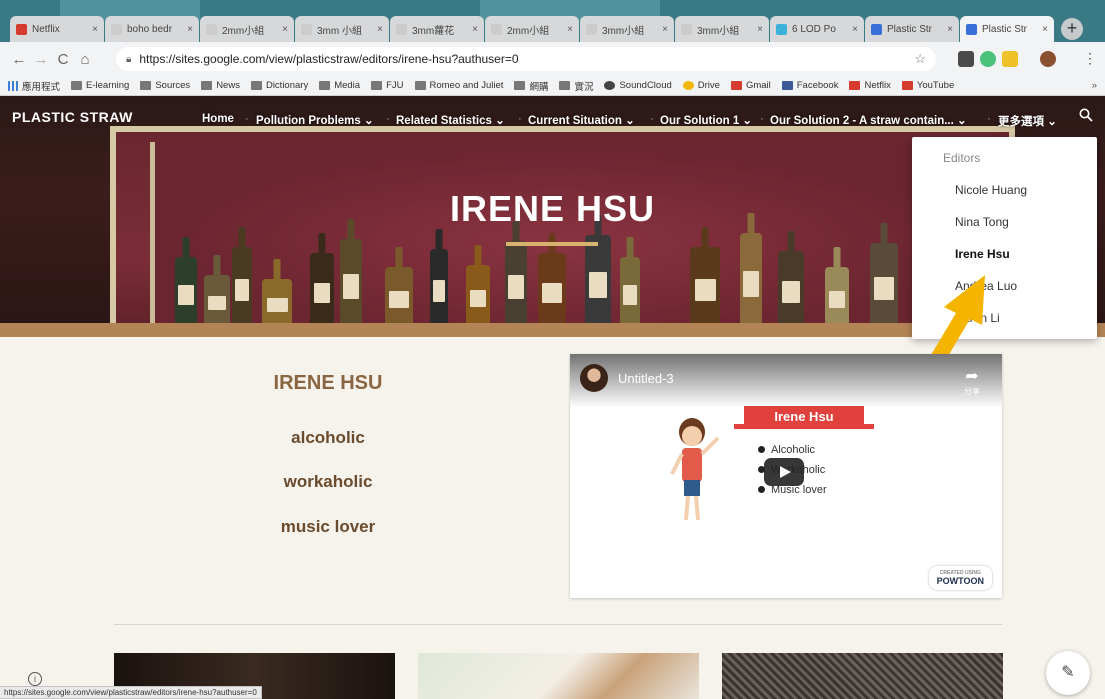  I want to click on reload-button: C, so click(63, 59).